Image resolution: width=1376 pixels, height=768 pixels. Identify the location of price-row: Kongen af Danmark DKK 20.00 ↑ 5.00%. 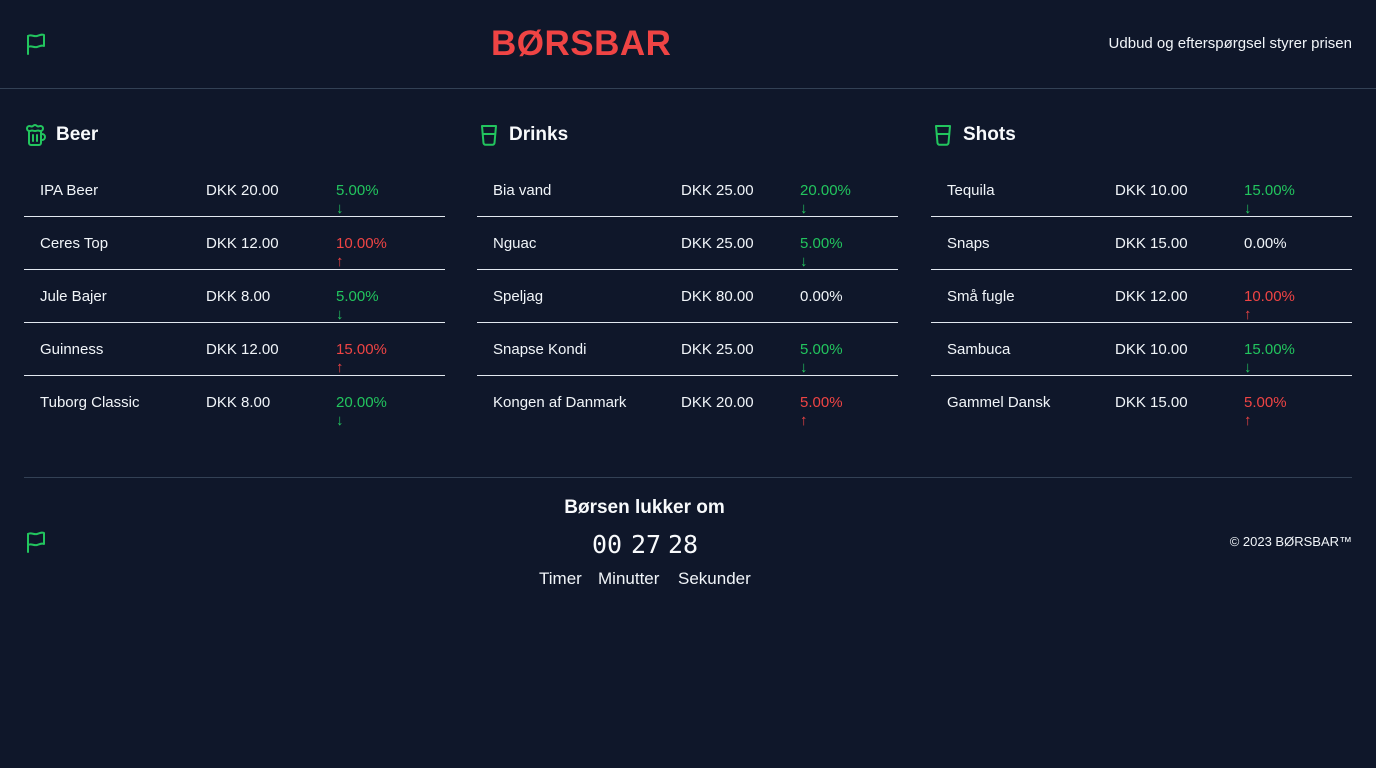
(687, 402).